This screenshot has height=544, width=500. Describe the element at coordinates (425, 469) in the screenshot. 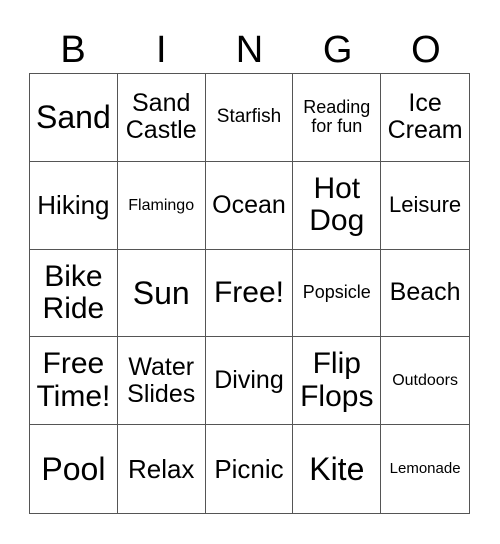

I see `bingo-cell: Lemonade` at that location.